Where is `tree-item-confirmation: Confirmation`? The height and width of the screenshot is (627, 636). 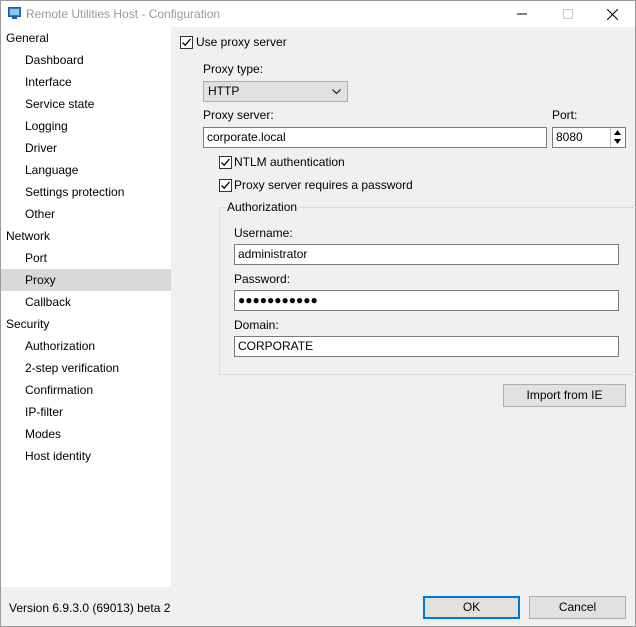
tree-item-confirmation: Confirmation is located at coordinates (86, 390).